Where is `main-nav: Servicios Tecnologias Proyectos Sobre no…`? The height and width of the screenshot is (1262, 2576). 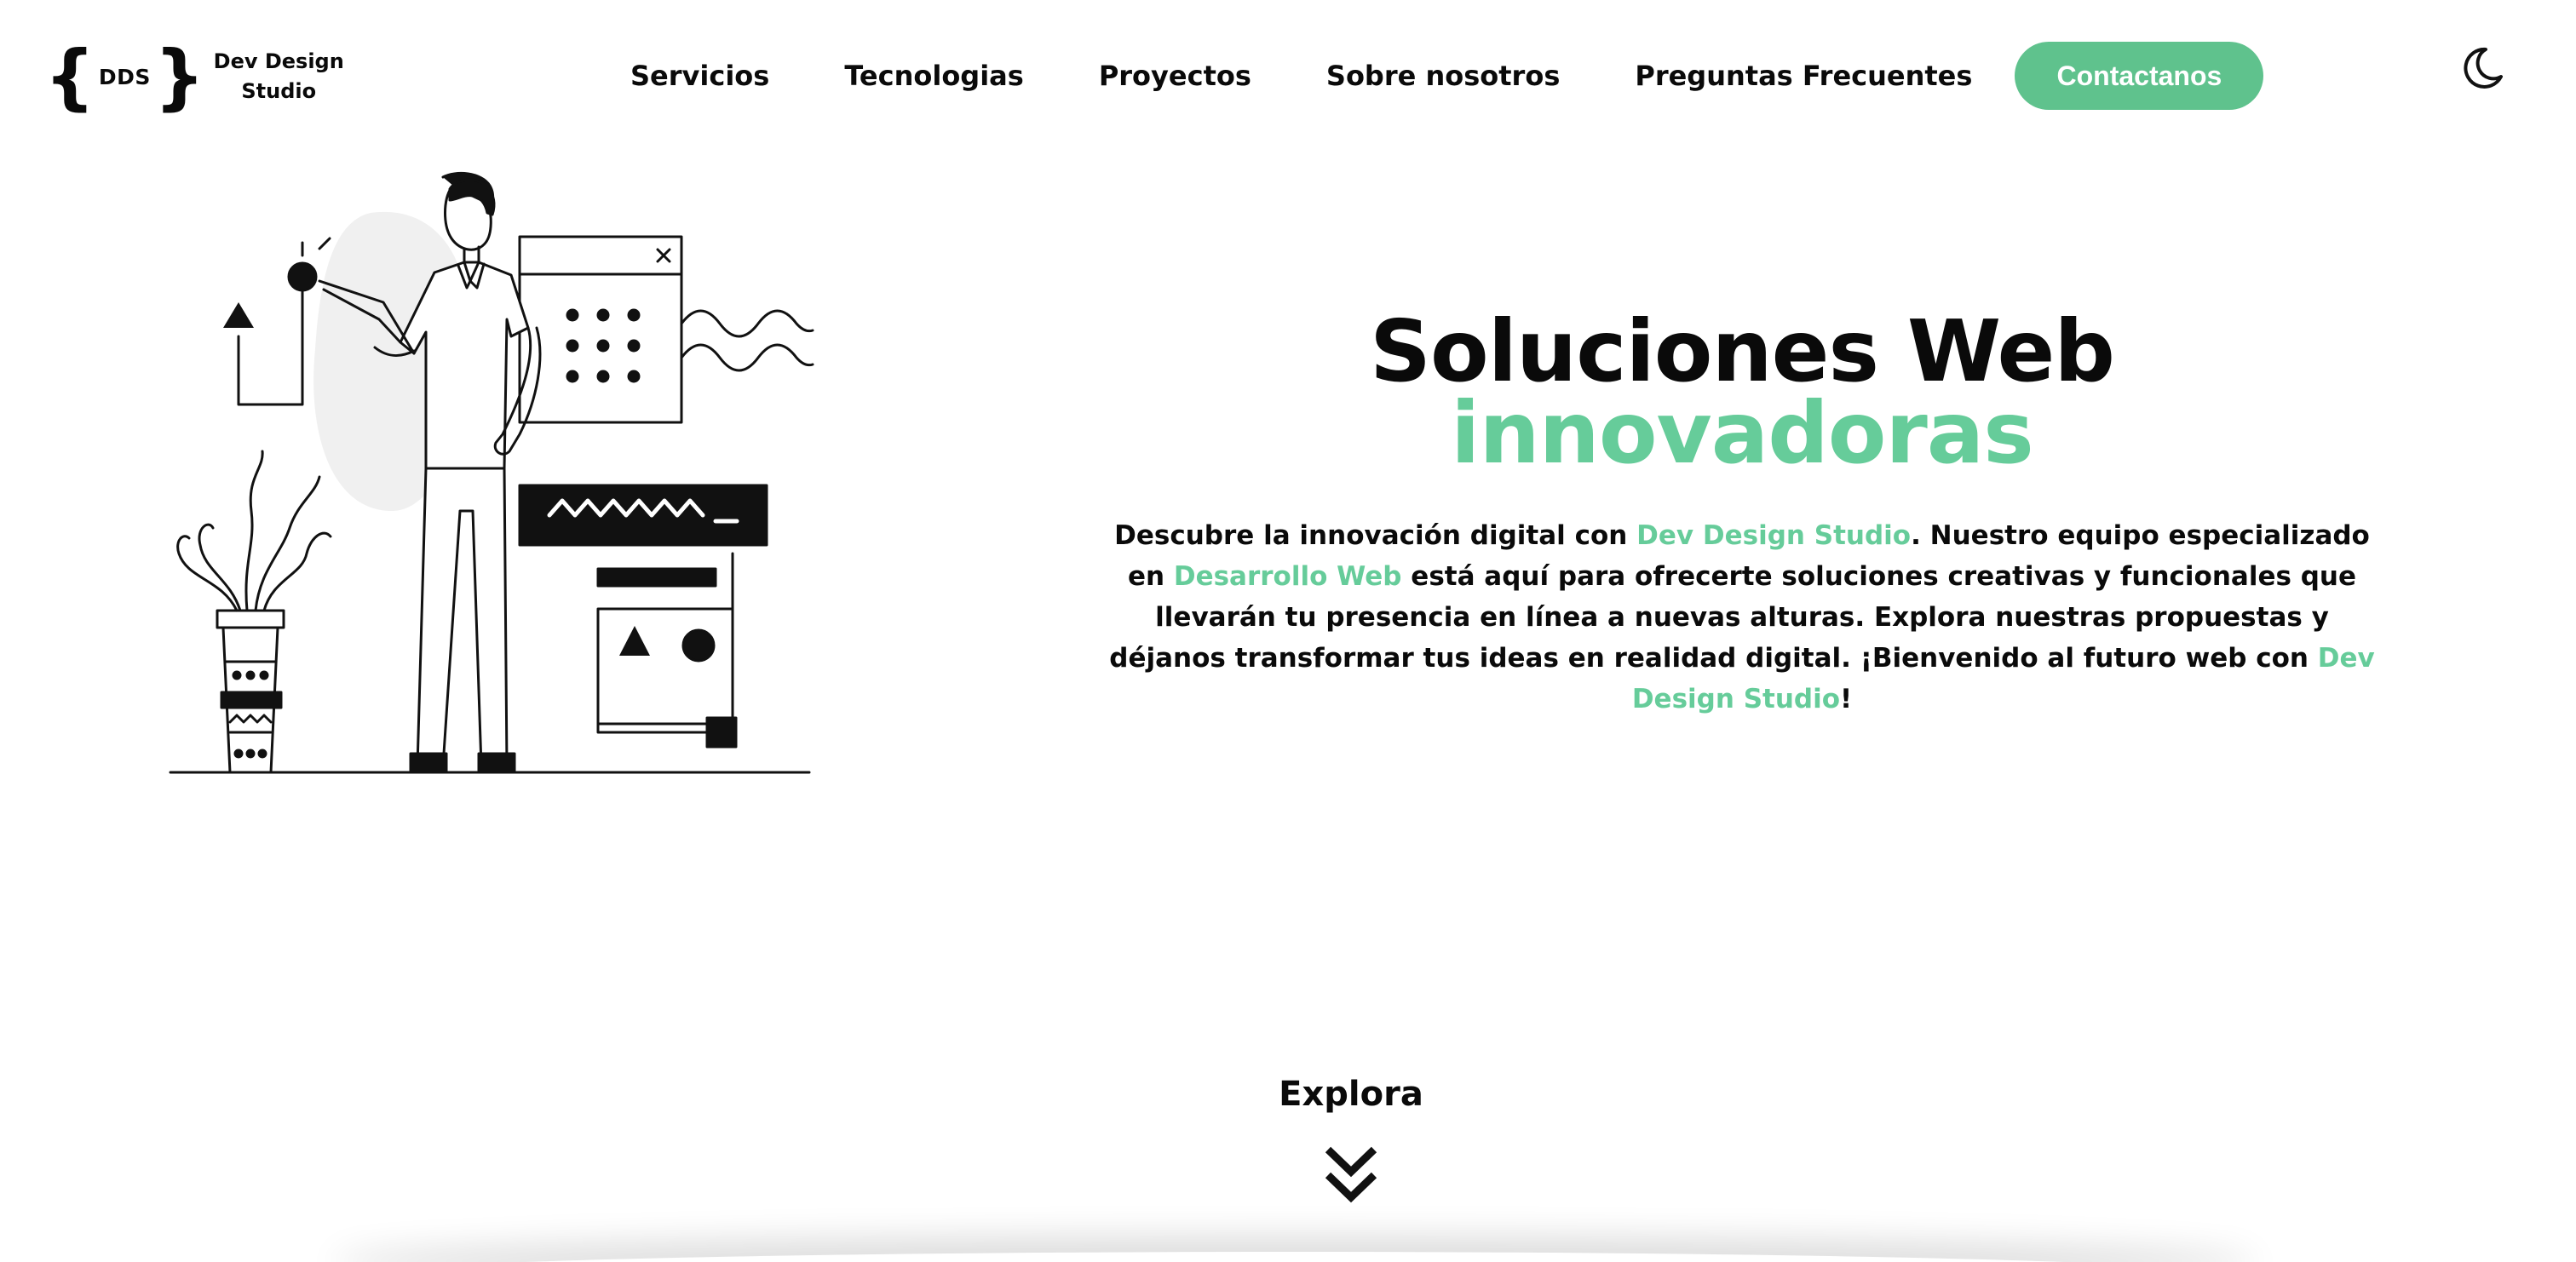 main-nav: Servicios Tecnologias Proyectos Sobre no… is located at coordinates (1447, 76).